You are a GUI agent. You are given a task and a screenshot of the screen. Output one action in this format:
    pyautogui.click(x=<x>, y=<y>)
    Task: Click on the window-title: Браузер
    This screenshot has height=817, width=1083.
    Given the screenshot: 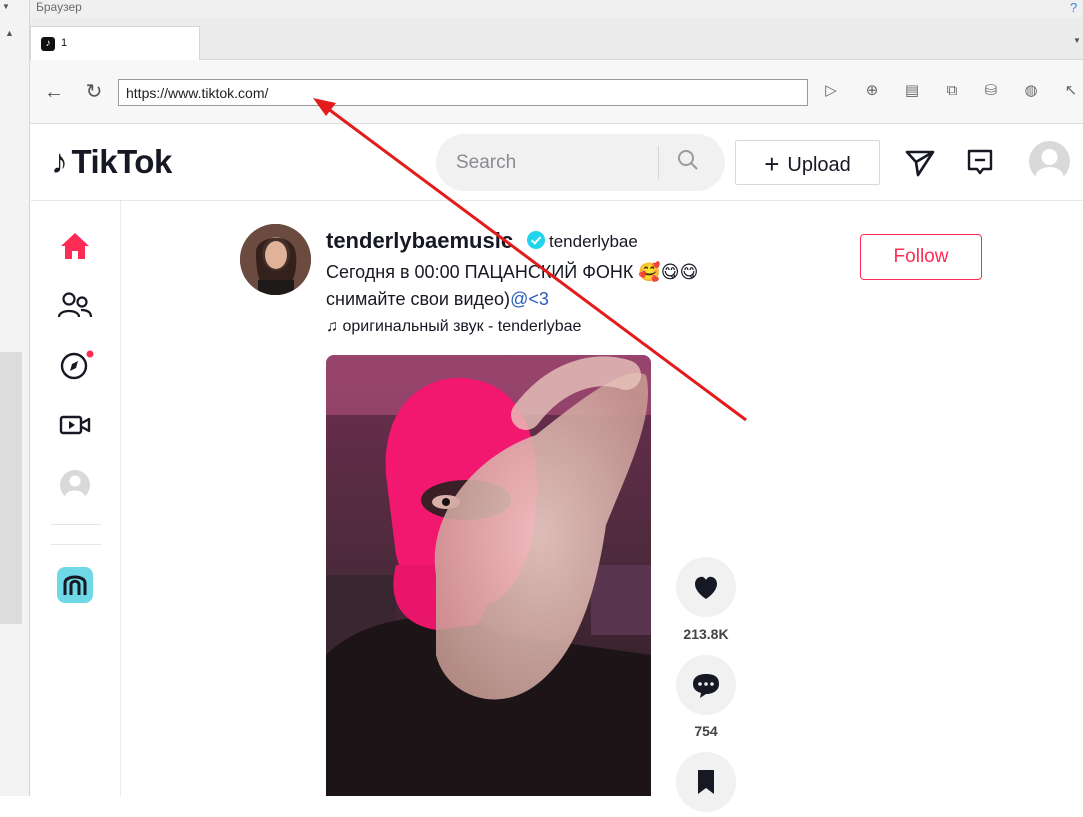 What is the action you would take?
    pyautogui.click(x=59, y=7)
    